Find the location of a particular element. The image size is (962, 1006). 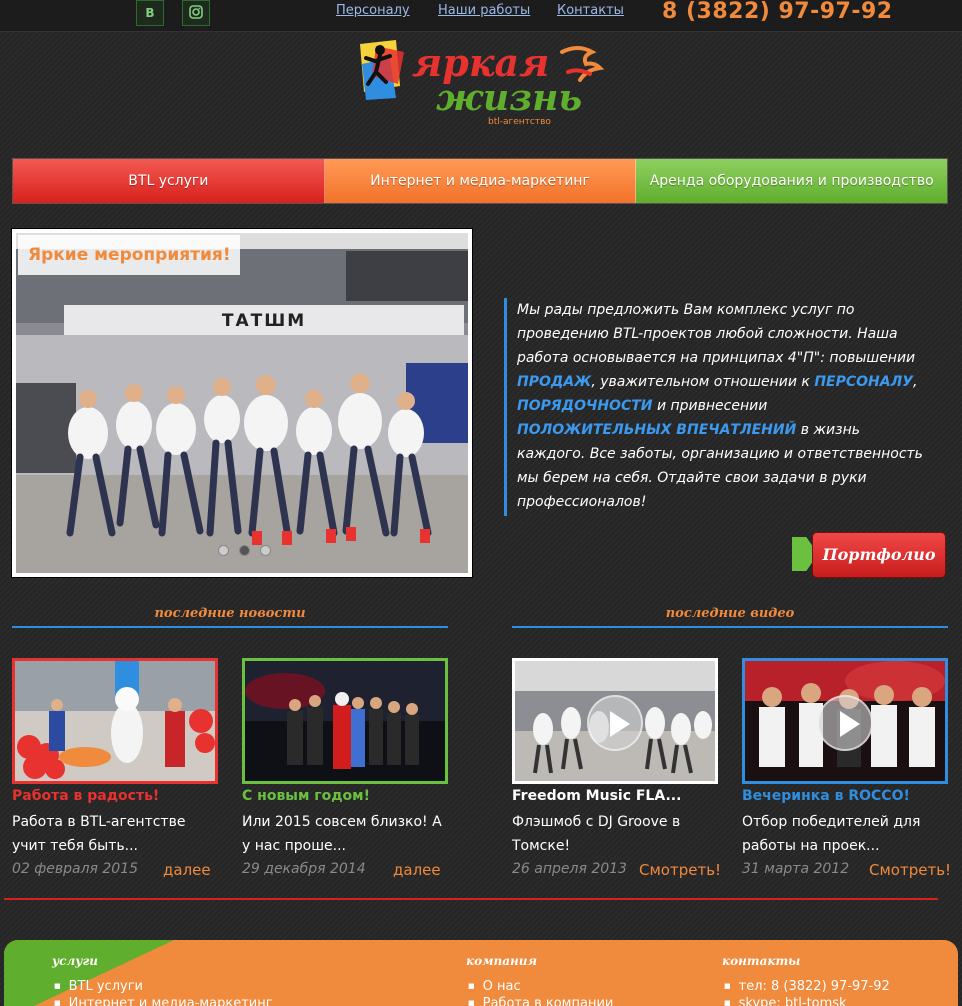

video-date: 31 марта 2012 is located at coordinates (796, 869).